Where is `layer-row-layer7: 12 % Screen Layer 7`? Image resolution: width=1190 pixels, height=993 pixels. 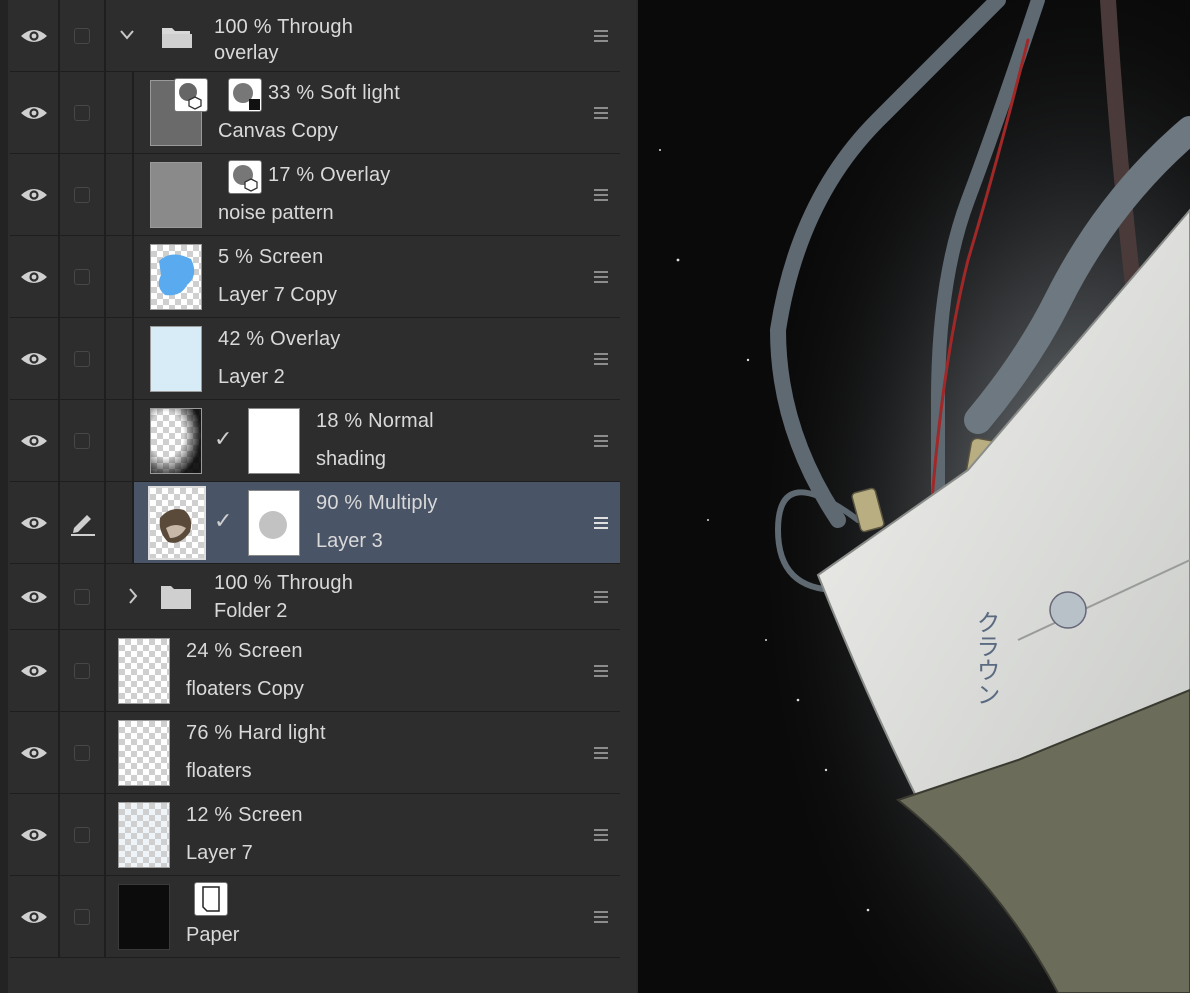
layer-row-layer7: 12 % Screen Layer 7 is located at coordinates (315, 835).